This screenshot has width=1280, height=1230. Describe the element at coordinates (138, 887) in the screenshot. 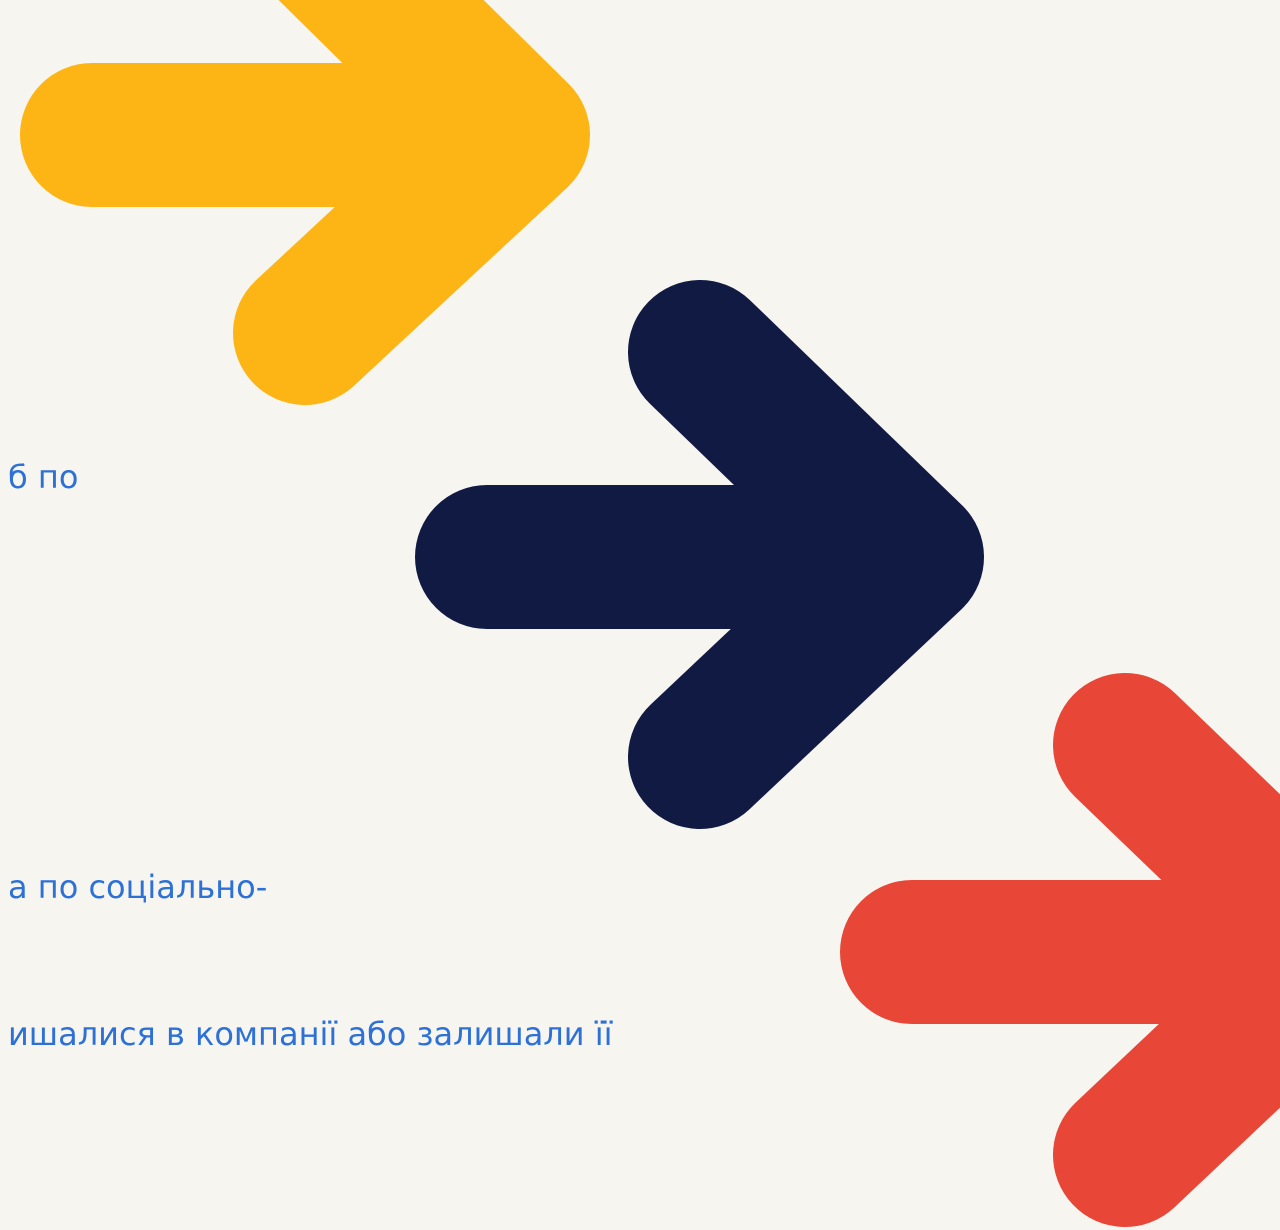

I see `text-line-2: а по соціально-` at that location.